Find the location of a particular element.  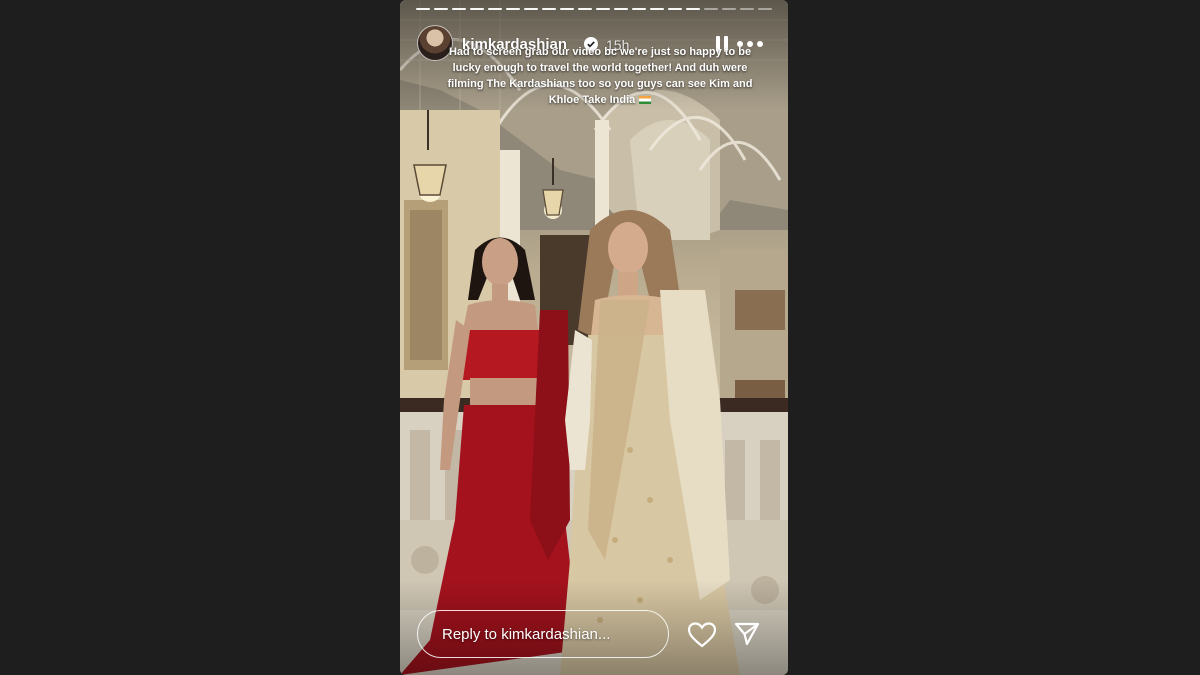

heart-icon is located at coordinates (702, 635).